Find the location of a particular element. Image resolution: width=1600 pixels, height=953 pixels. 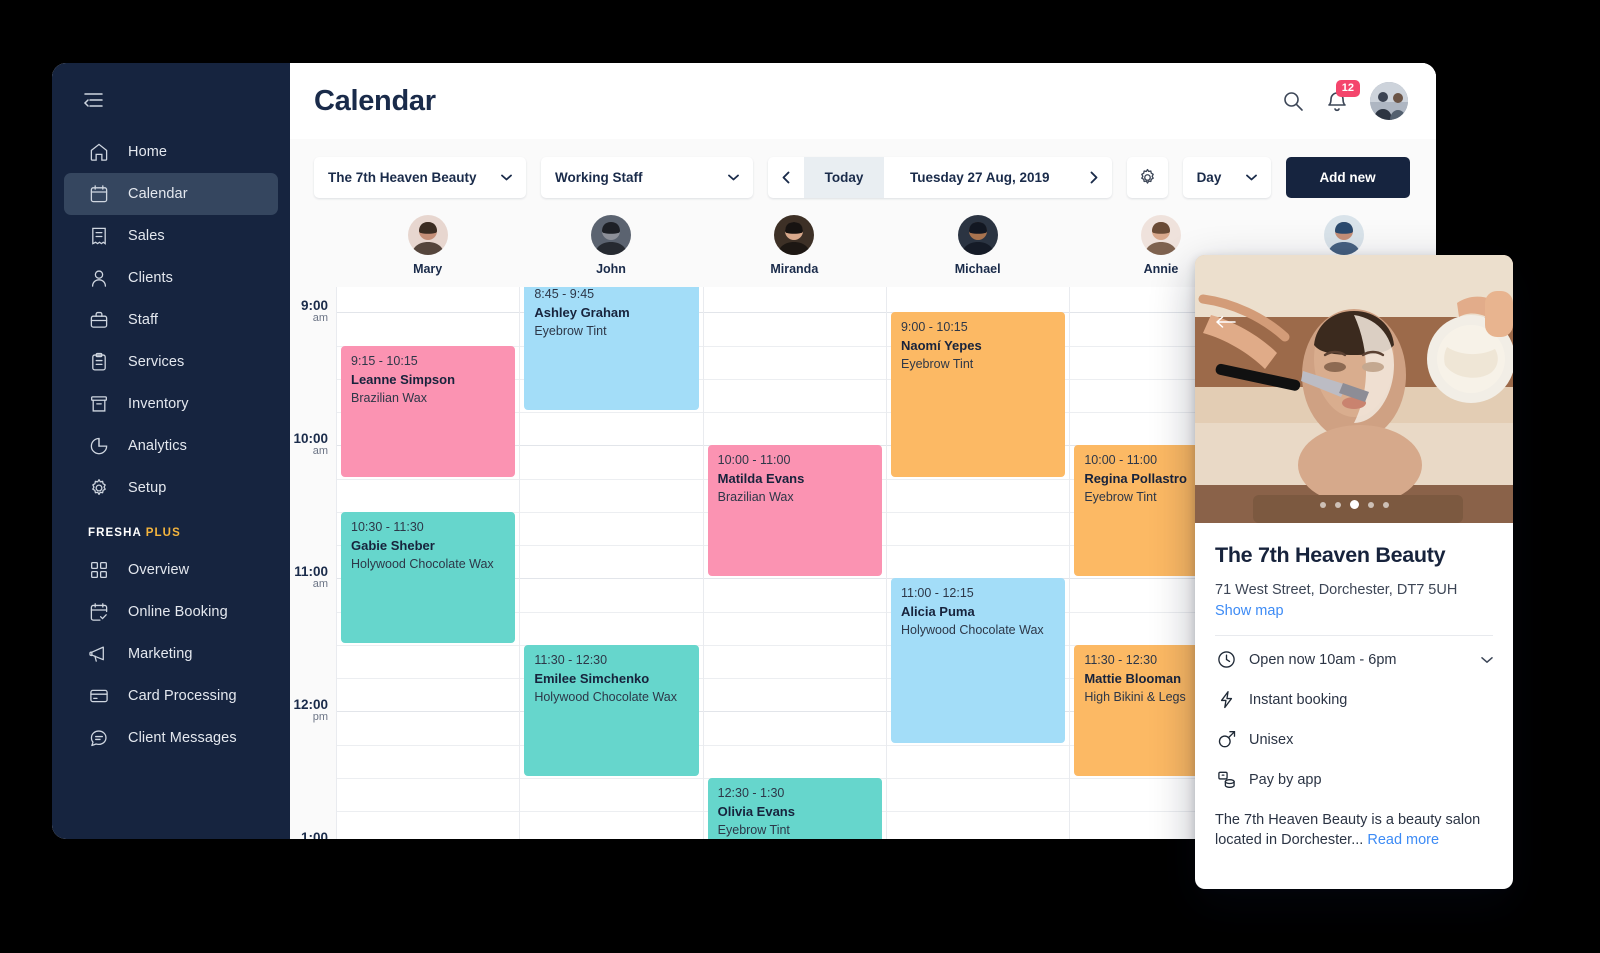

add-new-button: Add new is located at coordinates (1347, 177).